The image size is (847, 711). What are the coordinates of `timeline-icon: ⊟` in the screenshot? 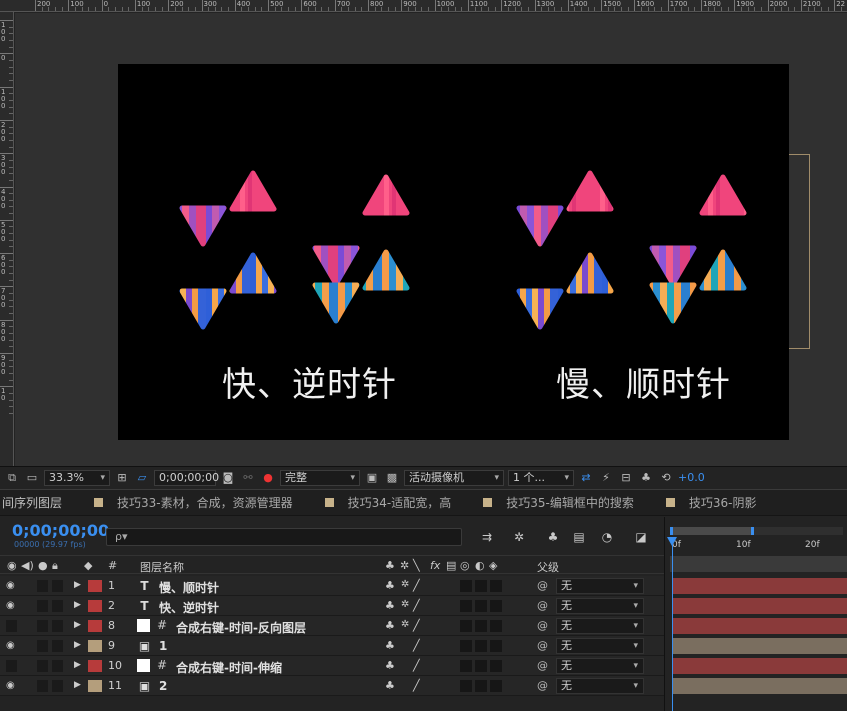 It's located at (626, 478).